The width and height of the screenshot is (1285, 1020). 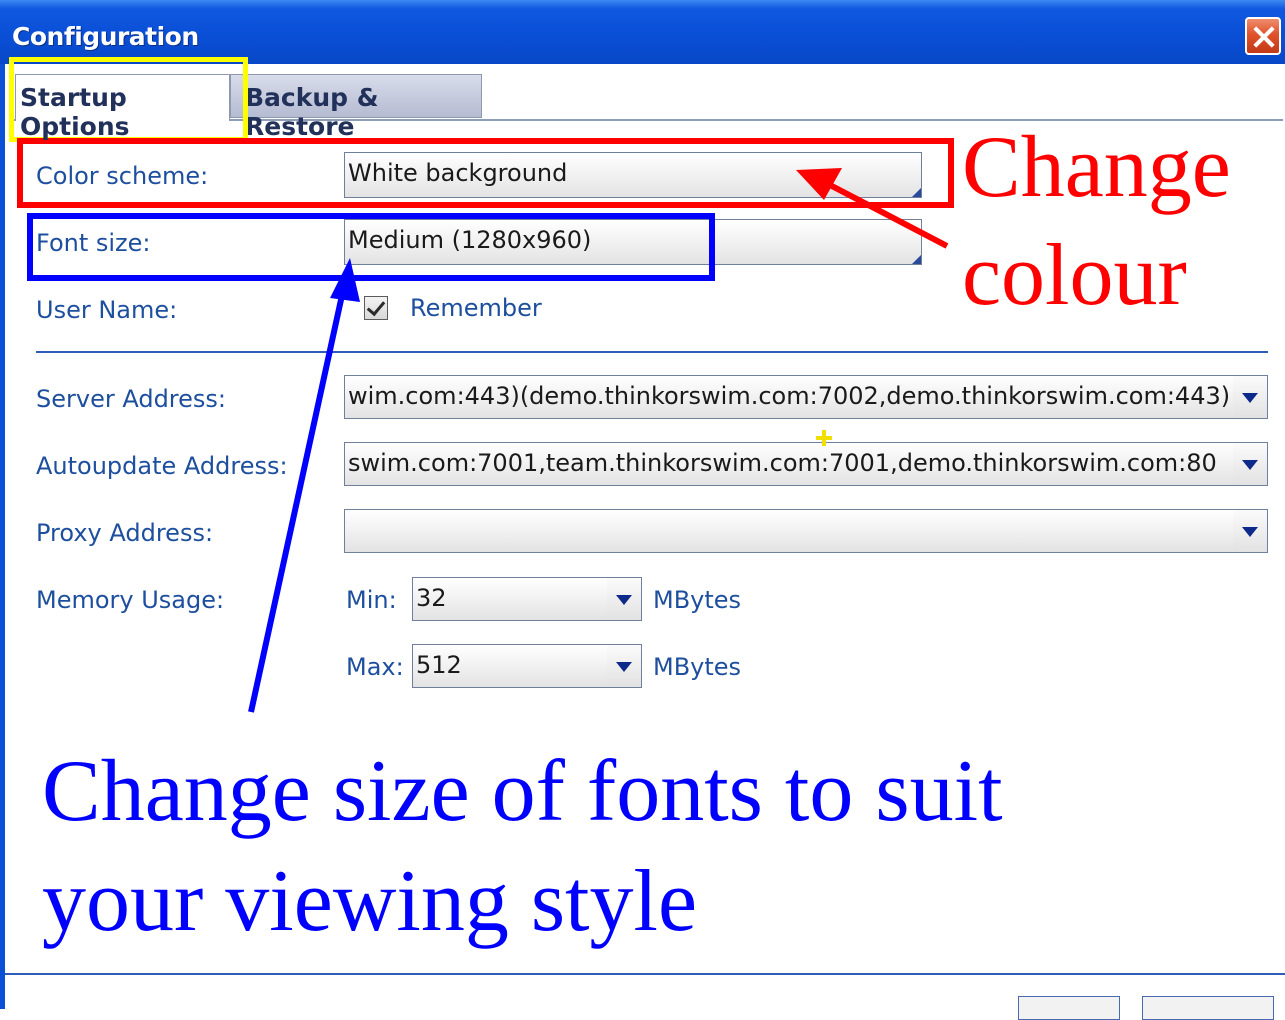 I want to click on blue-arrow-line, so click(x=297, y=499).